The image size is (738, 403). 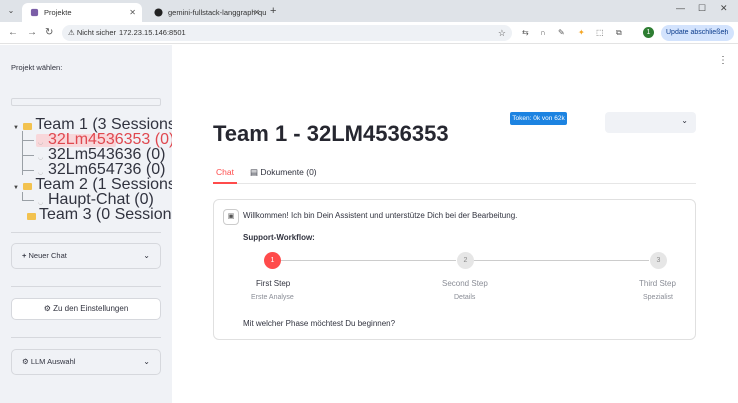 What do you see at coordinates (465, 260) in the screenshot?
I see `step-2-dot: 2` at bounding box center [465, 260].